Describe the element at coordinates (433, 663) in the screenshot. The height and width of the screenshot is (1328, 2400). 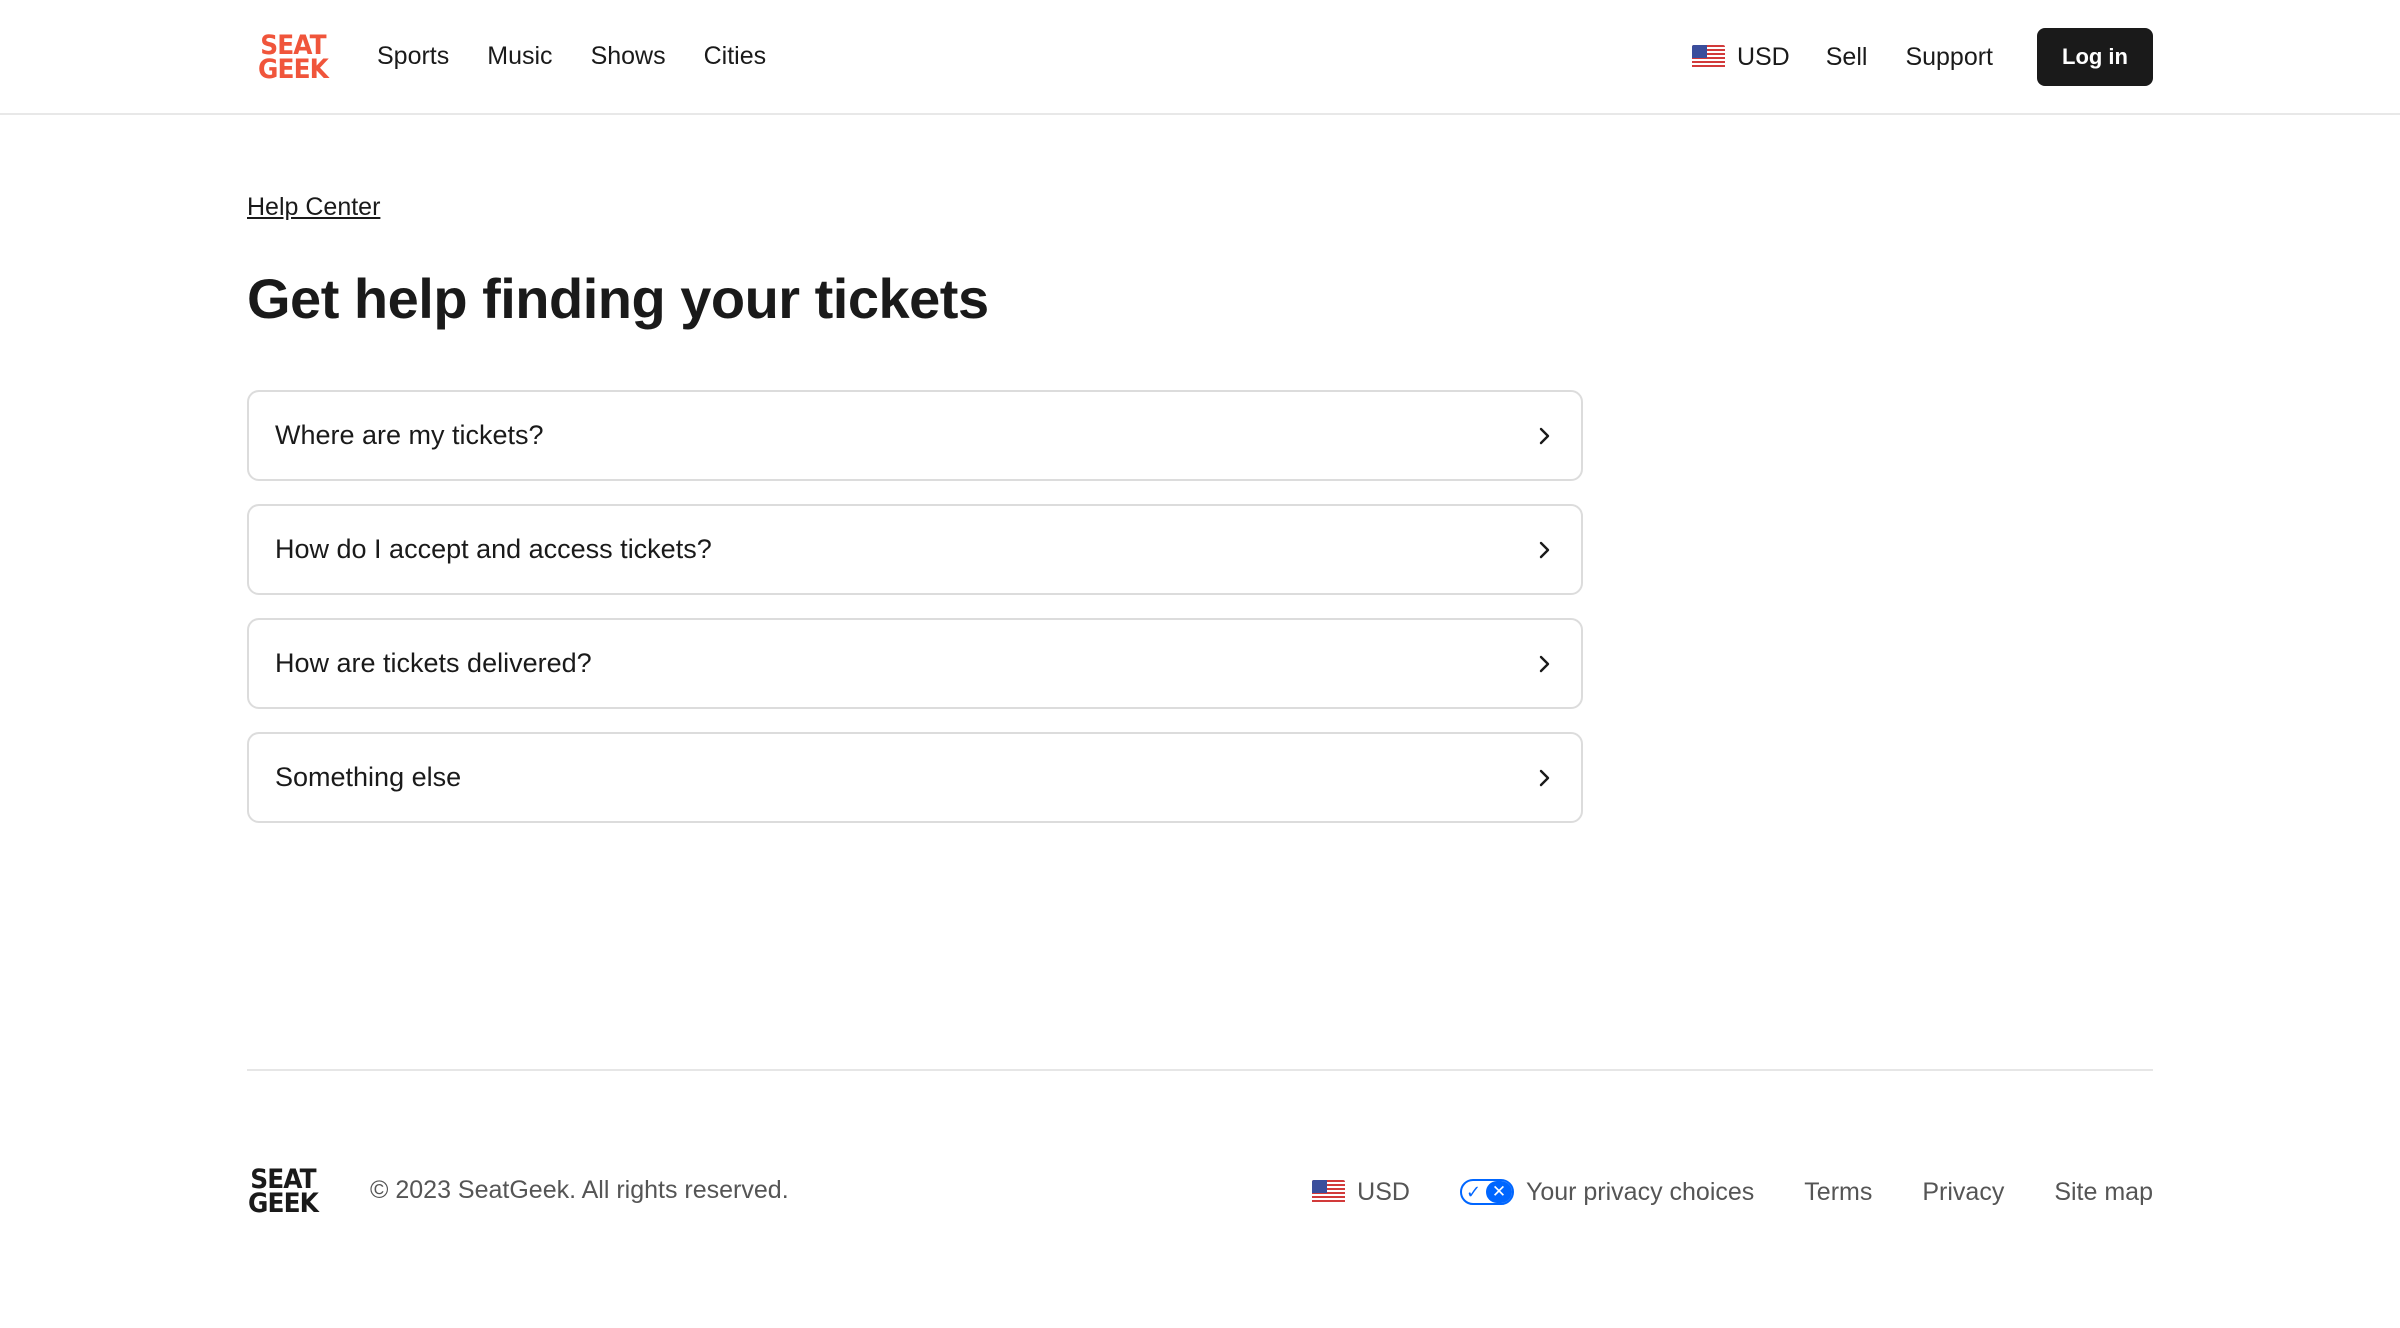
I see `option-label: How are tickets delivered?` at that location.